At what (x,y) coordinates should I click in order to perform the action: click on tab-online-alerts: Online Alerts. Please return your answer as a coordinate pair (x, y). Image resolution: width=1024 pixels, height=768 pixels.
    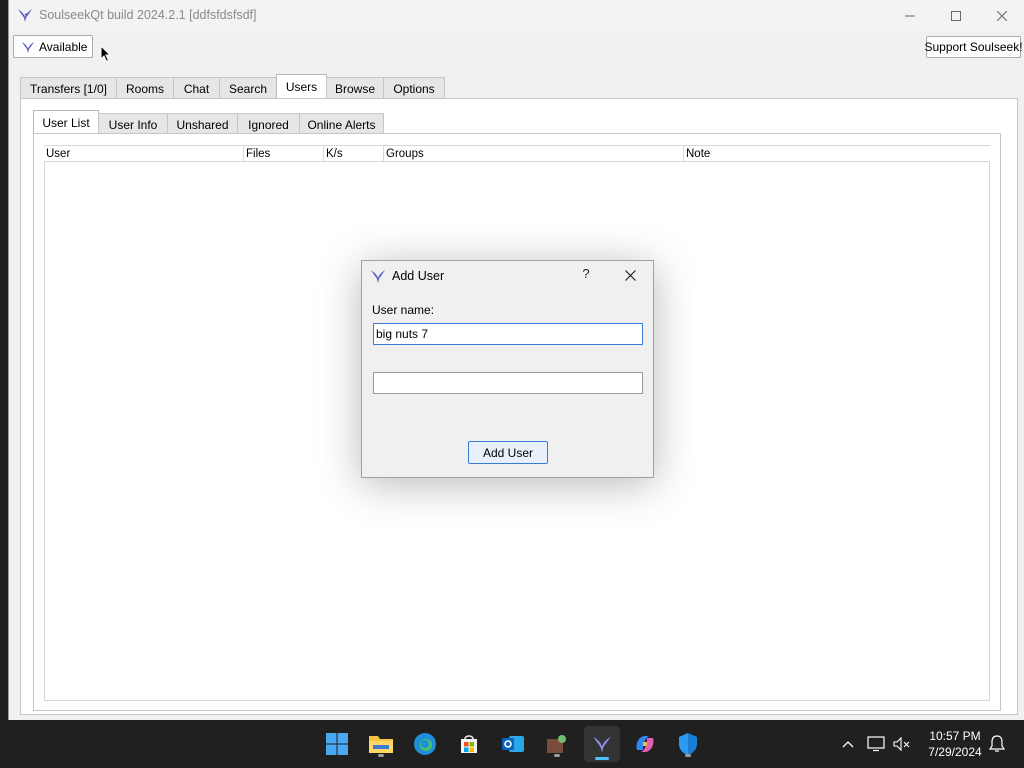
    Looking at the image, I should click on (341, 124).